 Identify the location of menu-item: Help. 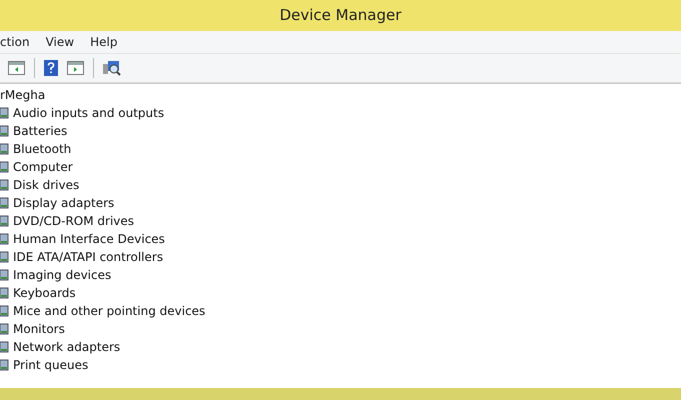
(104, 42).